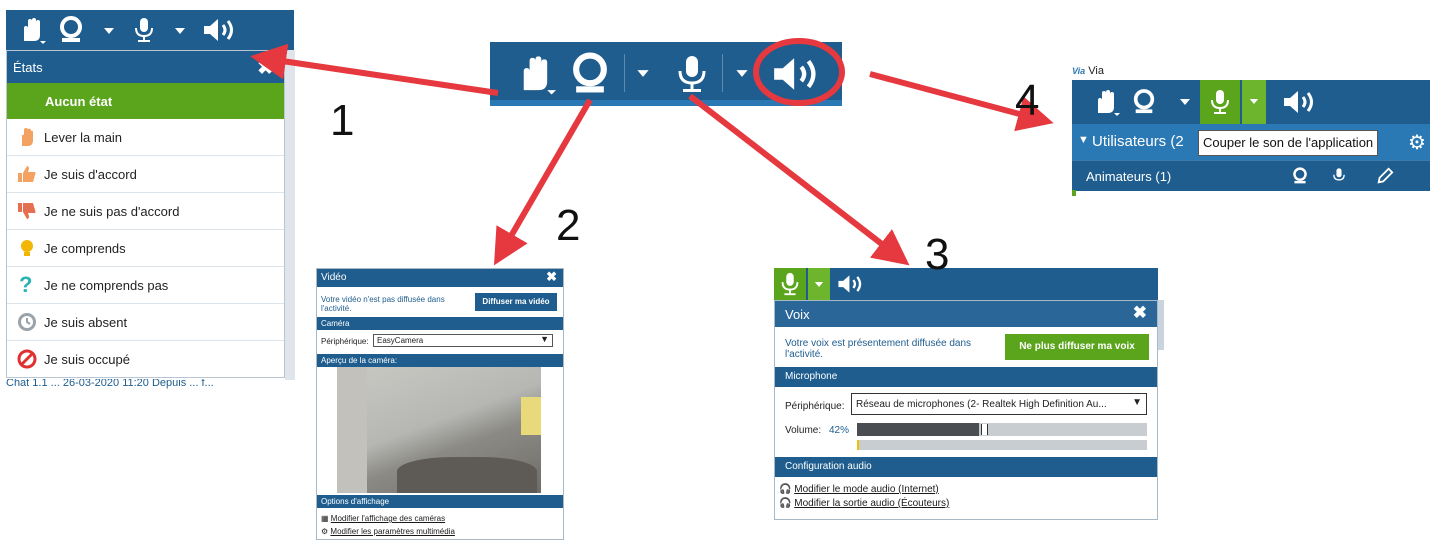  I want to click on toolbar-bottom-strip, so click(666, 103).